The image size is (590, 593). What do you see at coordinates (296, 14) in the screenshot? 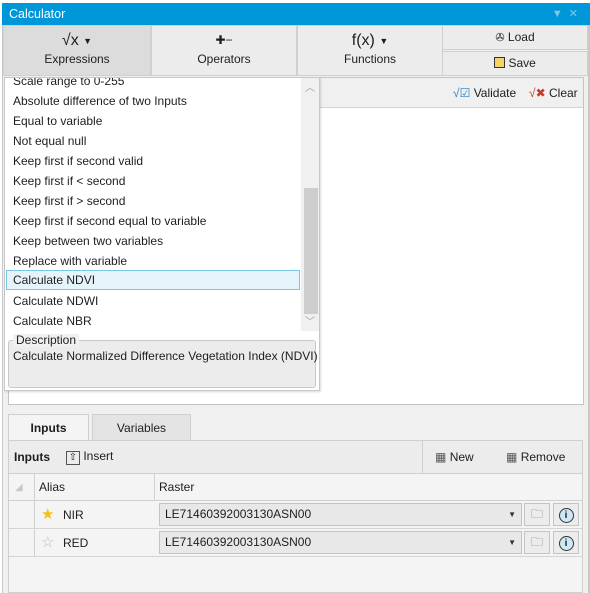
I see `title-bar: Calculator ▼✕` at bounding box center [296, 14].